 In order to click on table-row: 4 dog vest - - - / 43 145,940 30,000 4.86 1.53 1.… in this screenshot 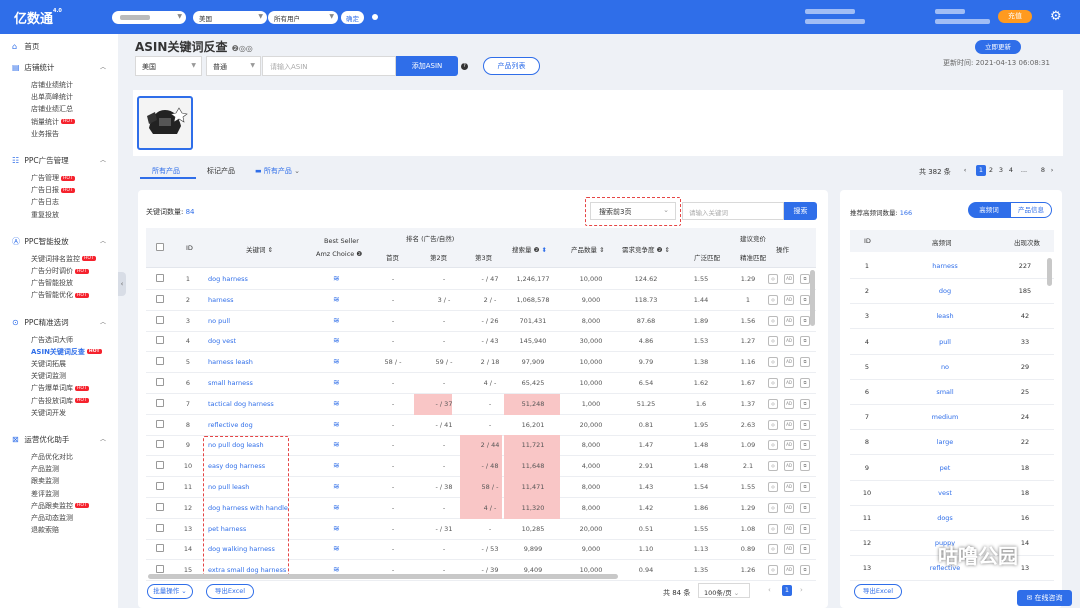, I will do `click(481, 342)`.